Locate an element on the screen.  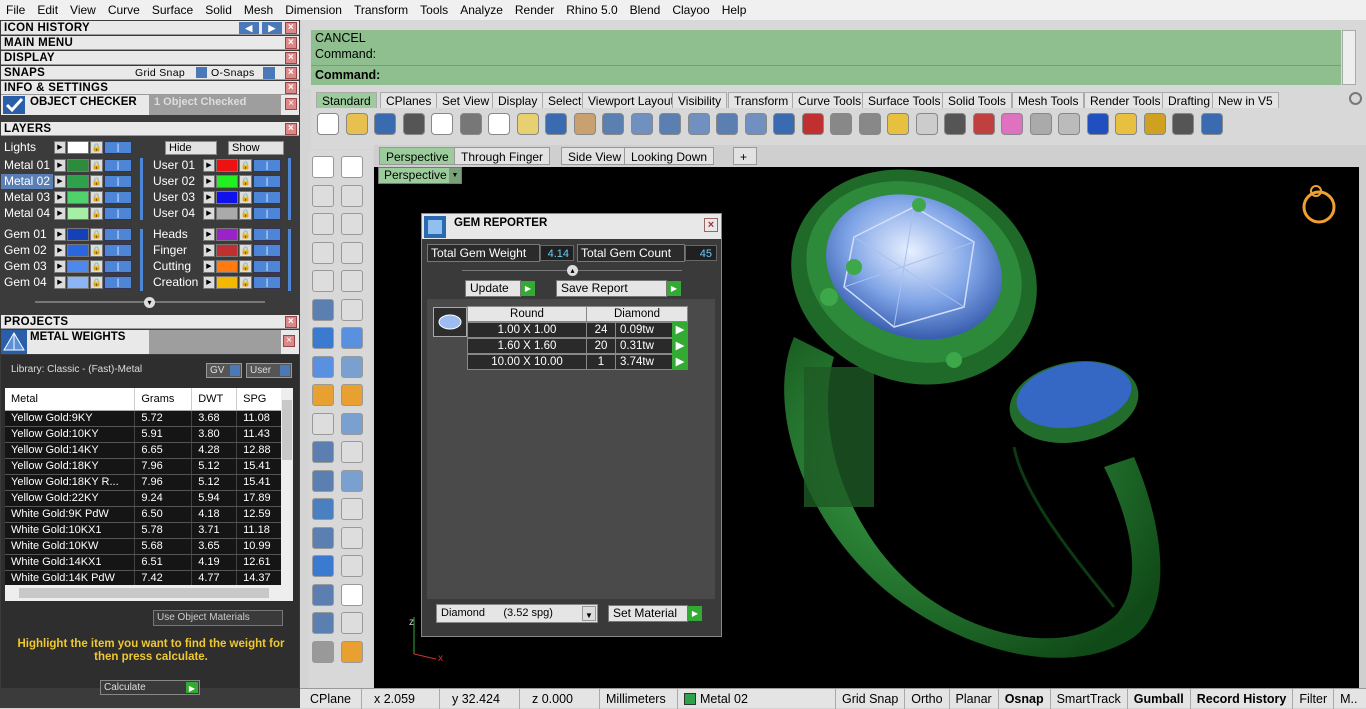
explode-icon is located at coordinates (352, 395).